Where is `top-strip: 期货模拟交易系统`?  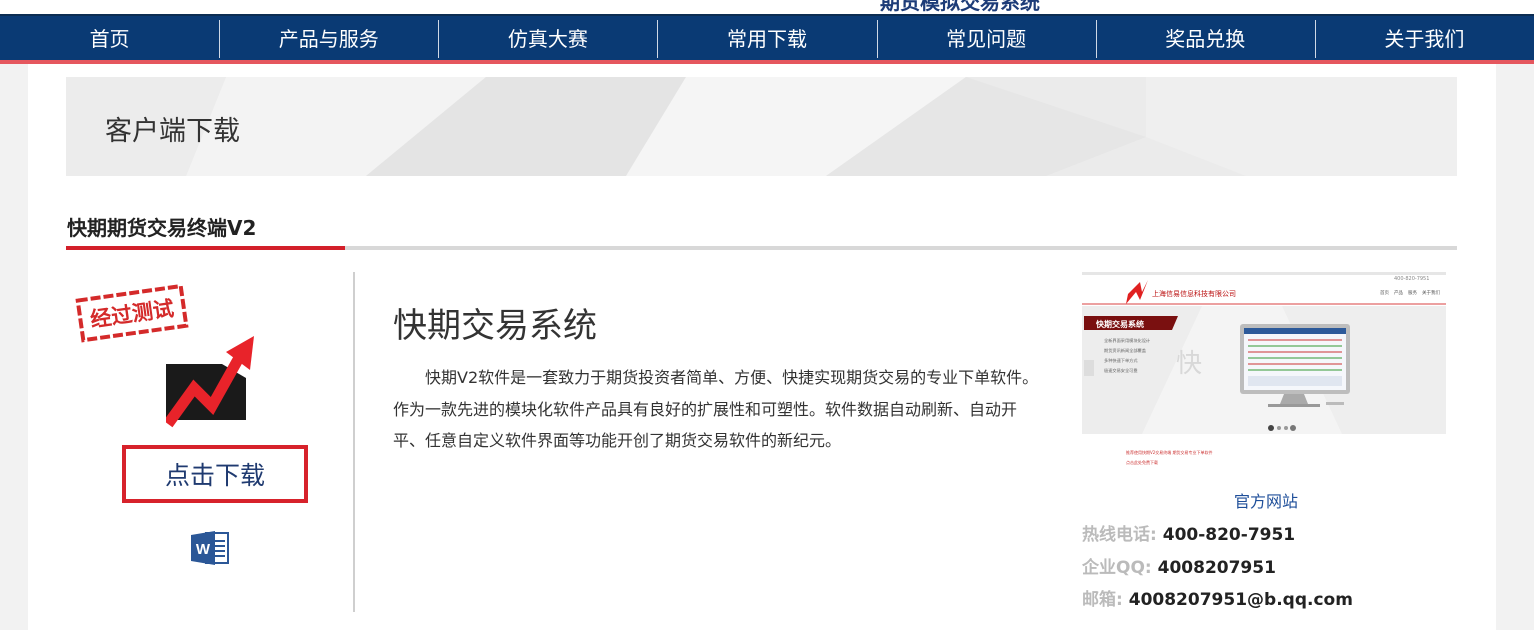
top-strip: 期货模拟交易系统 is located at coordinates (767, 7).